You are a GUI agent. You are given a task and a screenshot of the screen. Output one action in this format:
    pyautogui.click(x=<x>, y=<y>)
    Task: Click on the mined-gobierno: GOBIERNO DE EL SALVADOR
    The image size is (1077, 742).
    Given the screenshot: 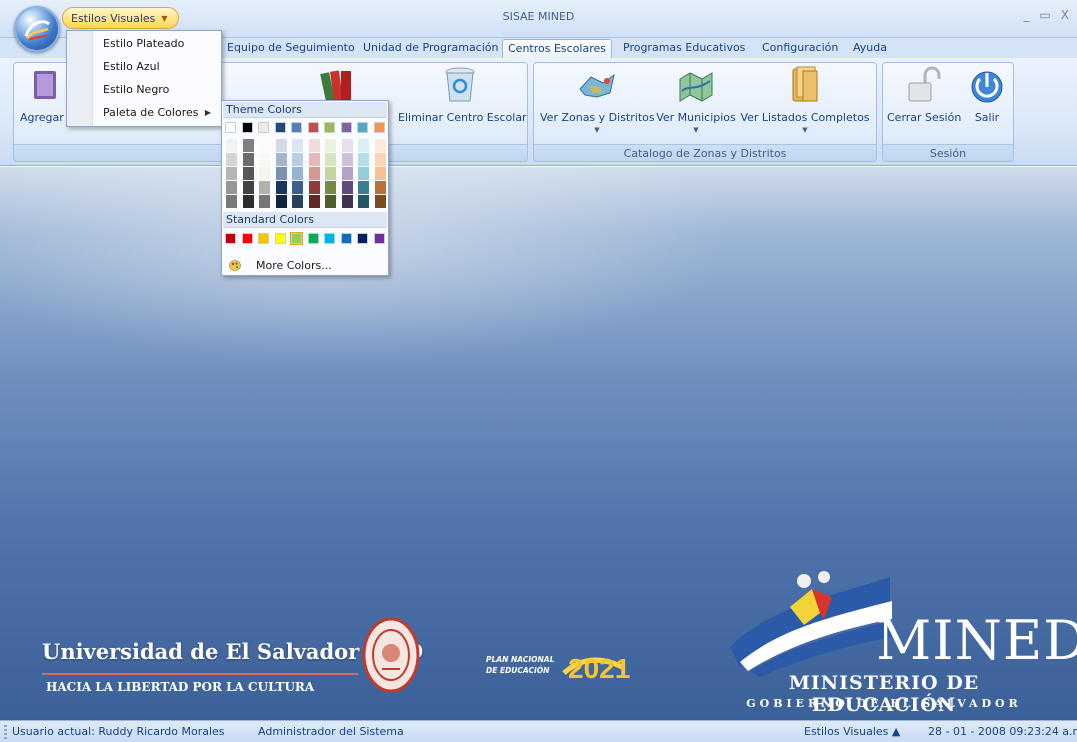 What is the action you would take?
    pyautogui.click(x=884, y=703)
    